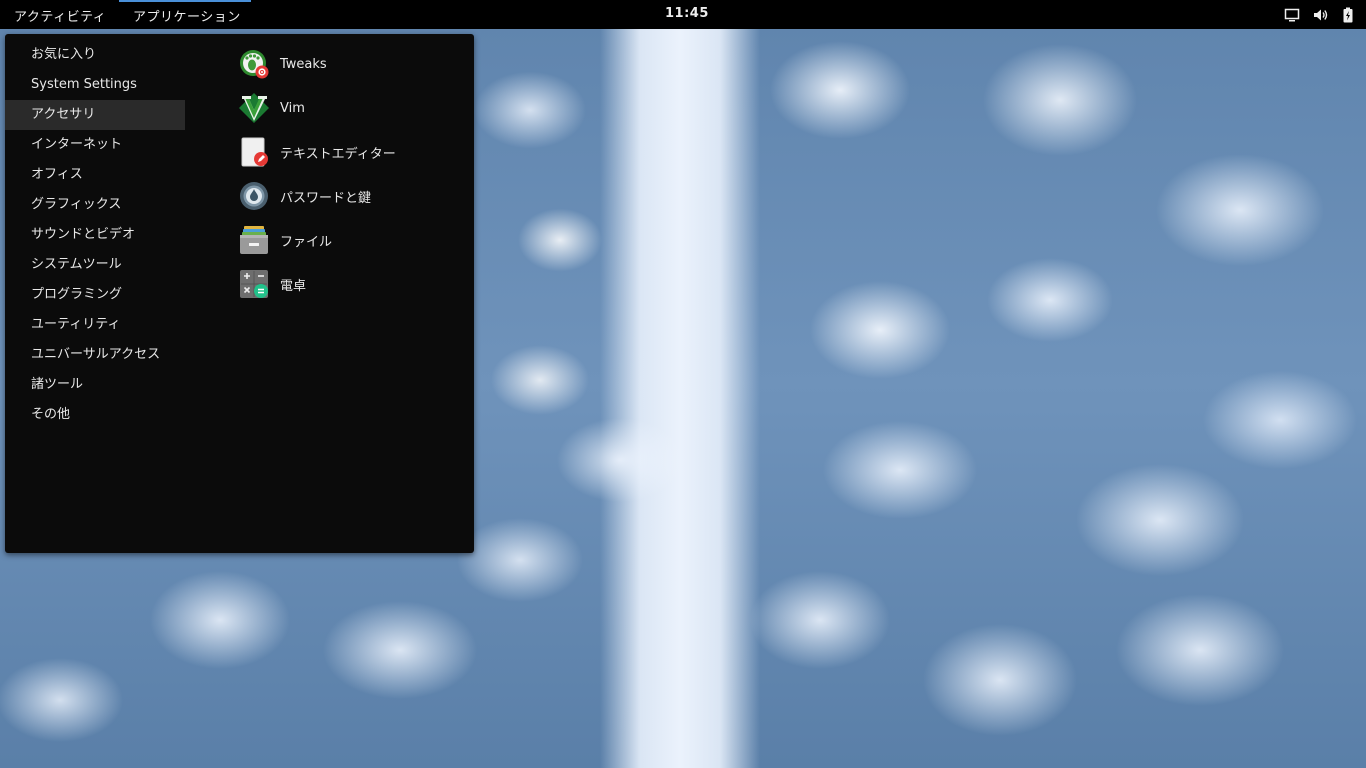  I want to click on system-tray, so click(1320, 14).